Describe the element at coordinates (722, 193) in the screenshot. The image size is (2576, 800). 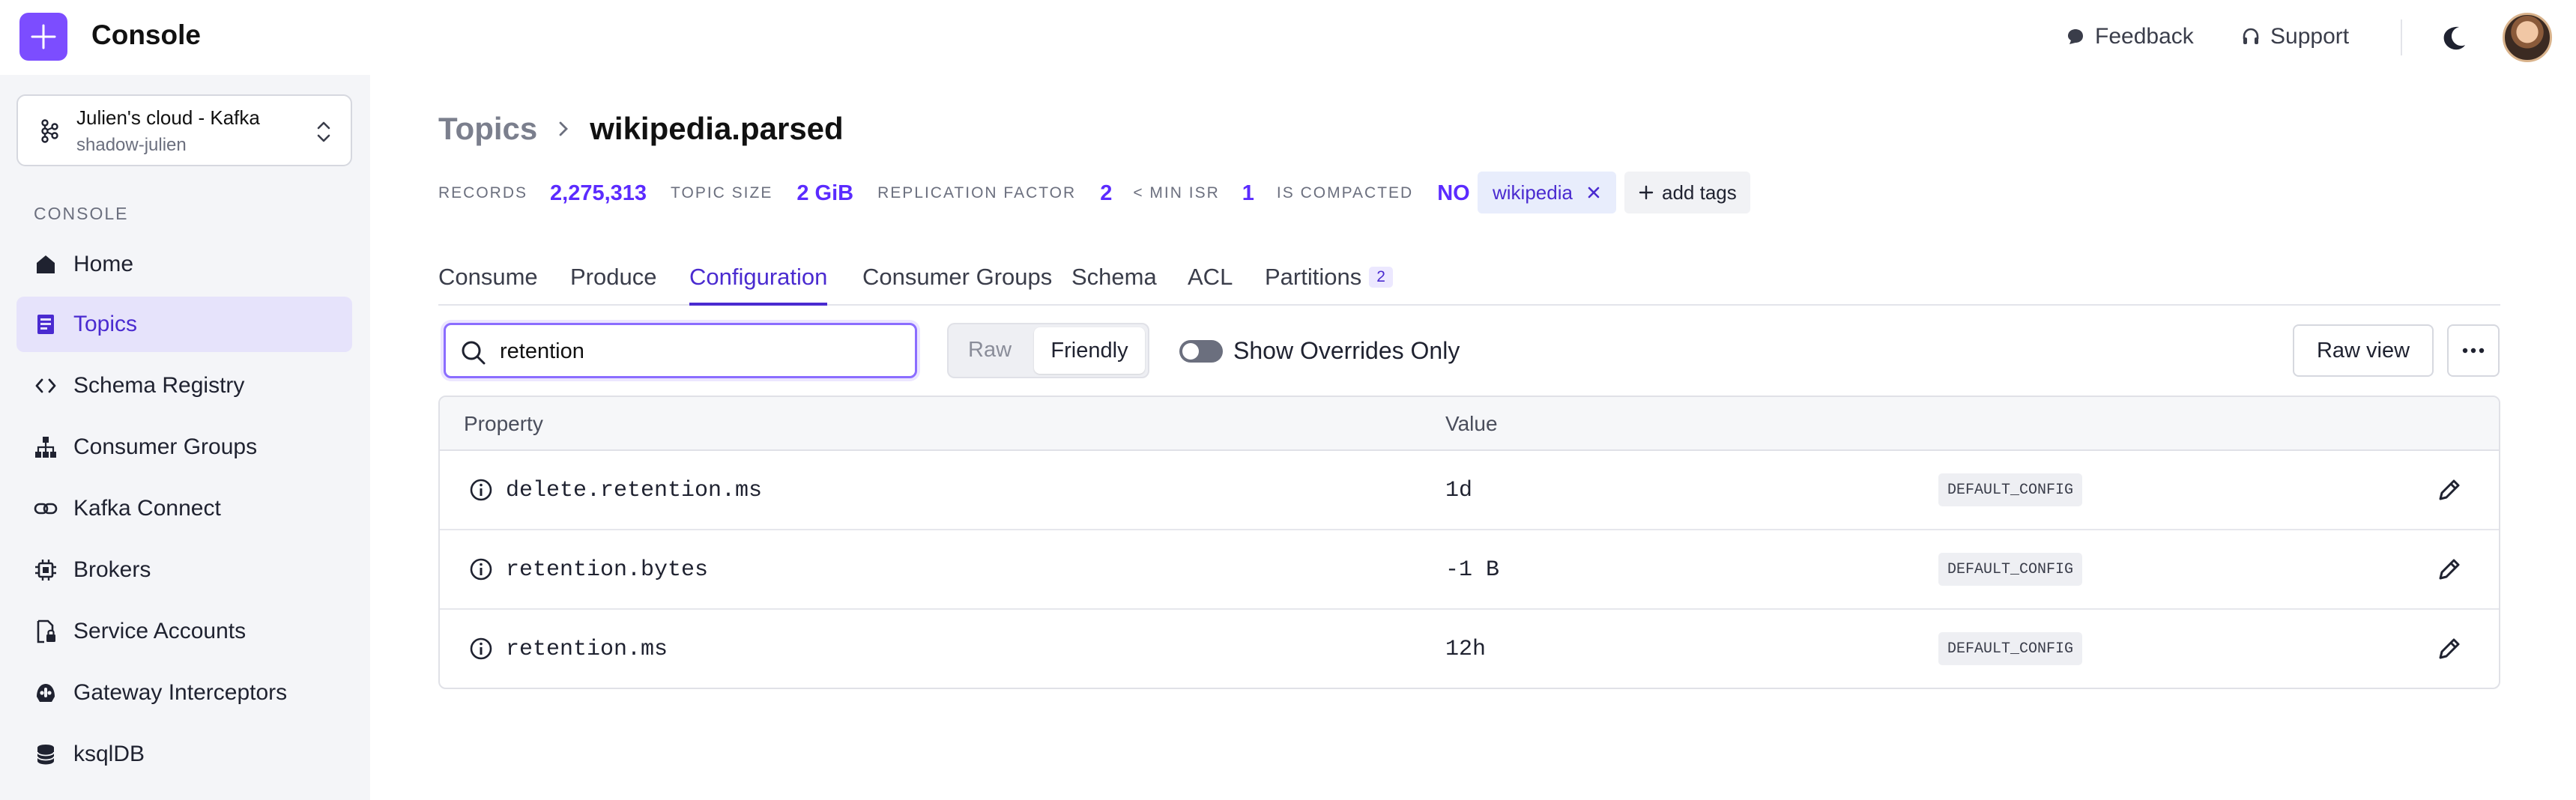
I see `stat-label-size: TOPIC SIZE` at that location.